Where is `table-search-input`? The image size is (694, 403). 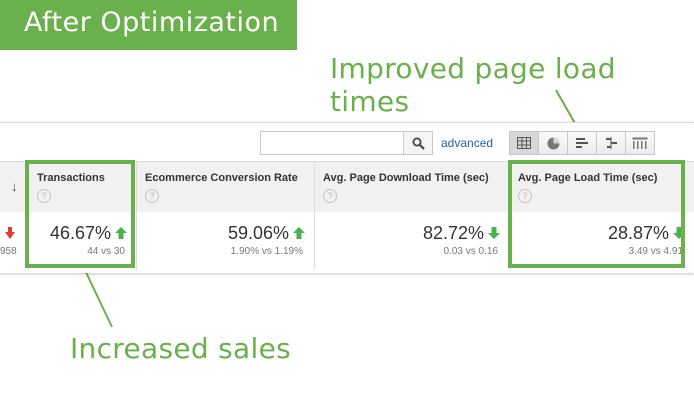 table-search-input is located at coordinates (332, 143).